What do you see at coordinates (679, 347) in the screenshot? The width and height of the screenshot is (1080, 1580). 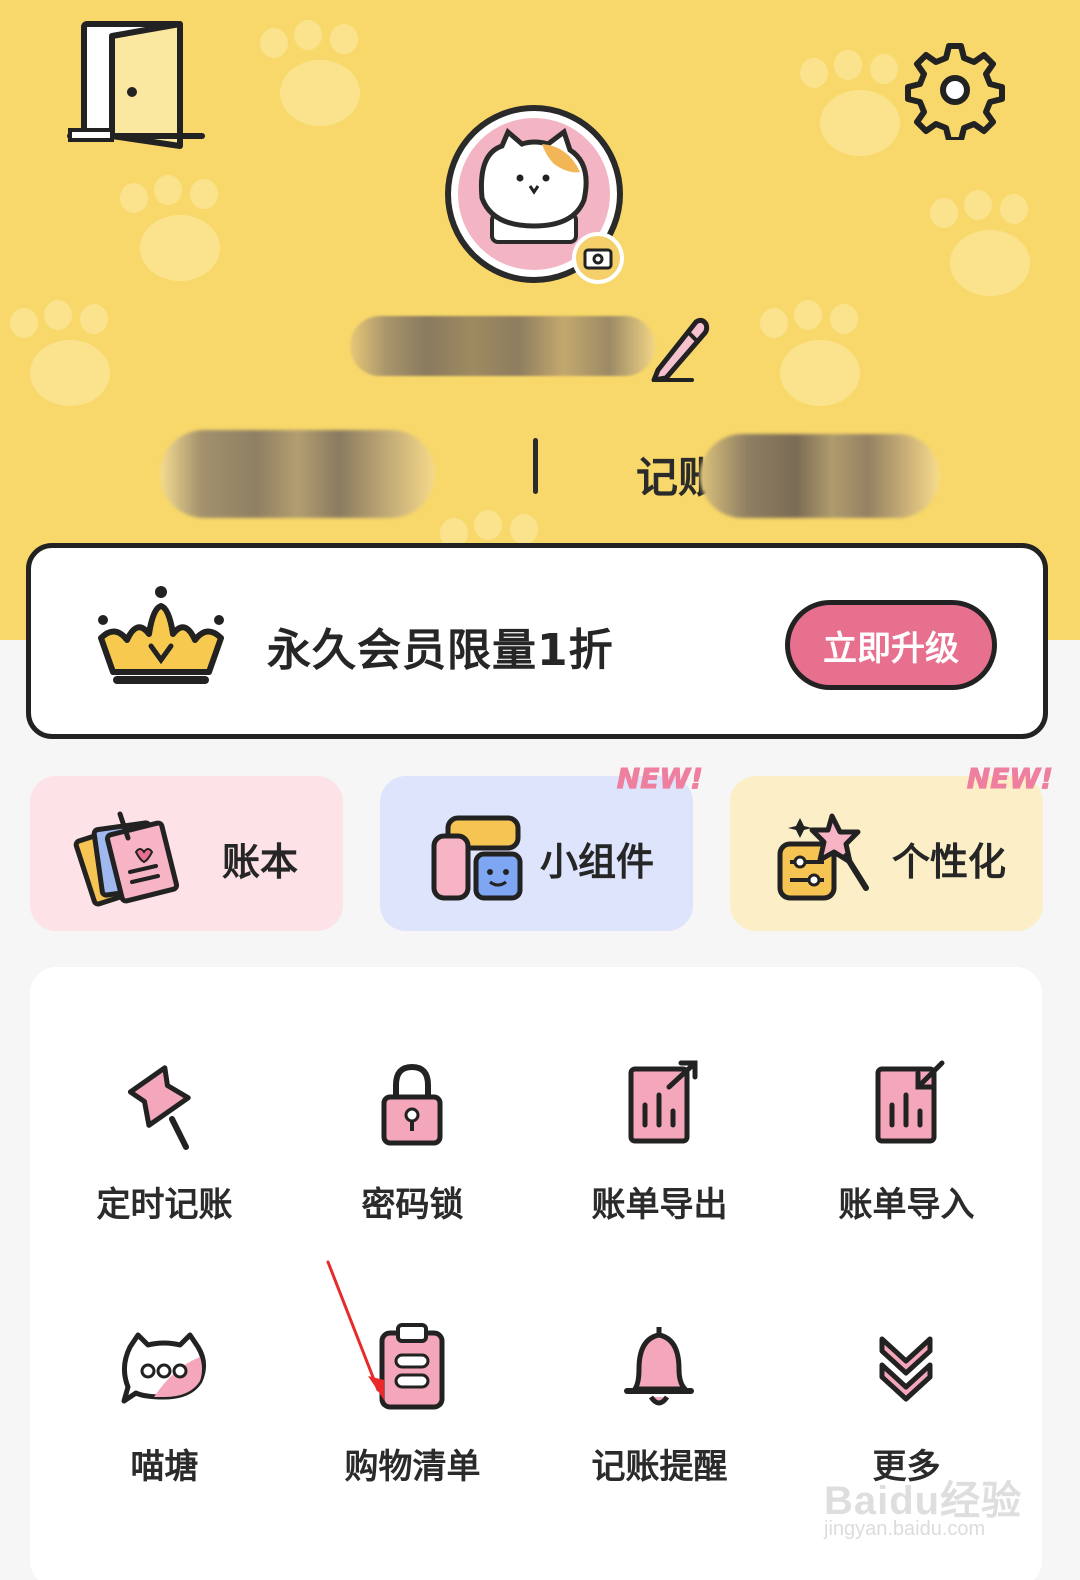 I see `edit-pencil-icon` at bounding box center [679, 347].